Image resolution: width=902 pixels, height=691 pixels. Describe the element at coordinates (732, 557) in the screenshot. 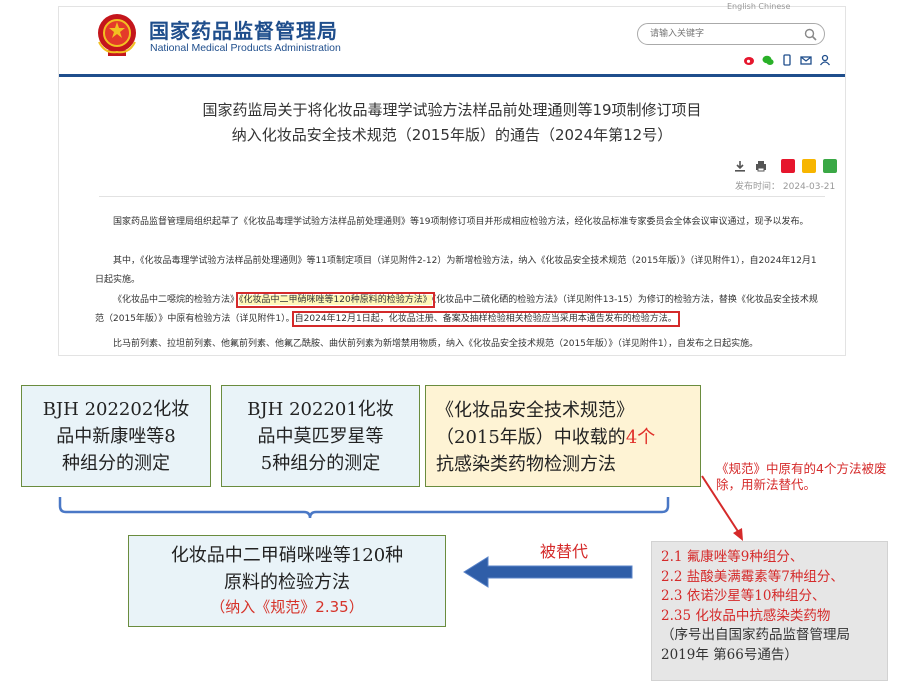

I see `old-method-item: 2.1 氟康唑等9种组分、` at that location.